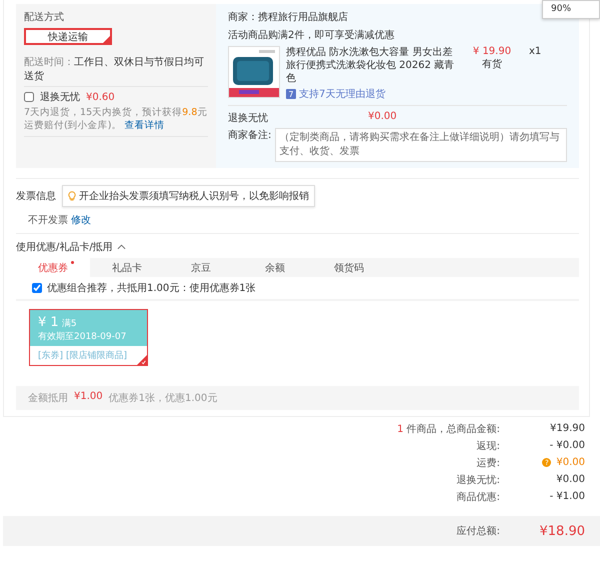  What do you see at coordinates (570, 479) in the screenshot?
I see `total-value: ¥0.00` at bounding box center [570, 479].